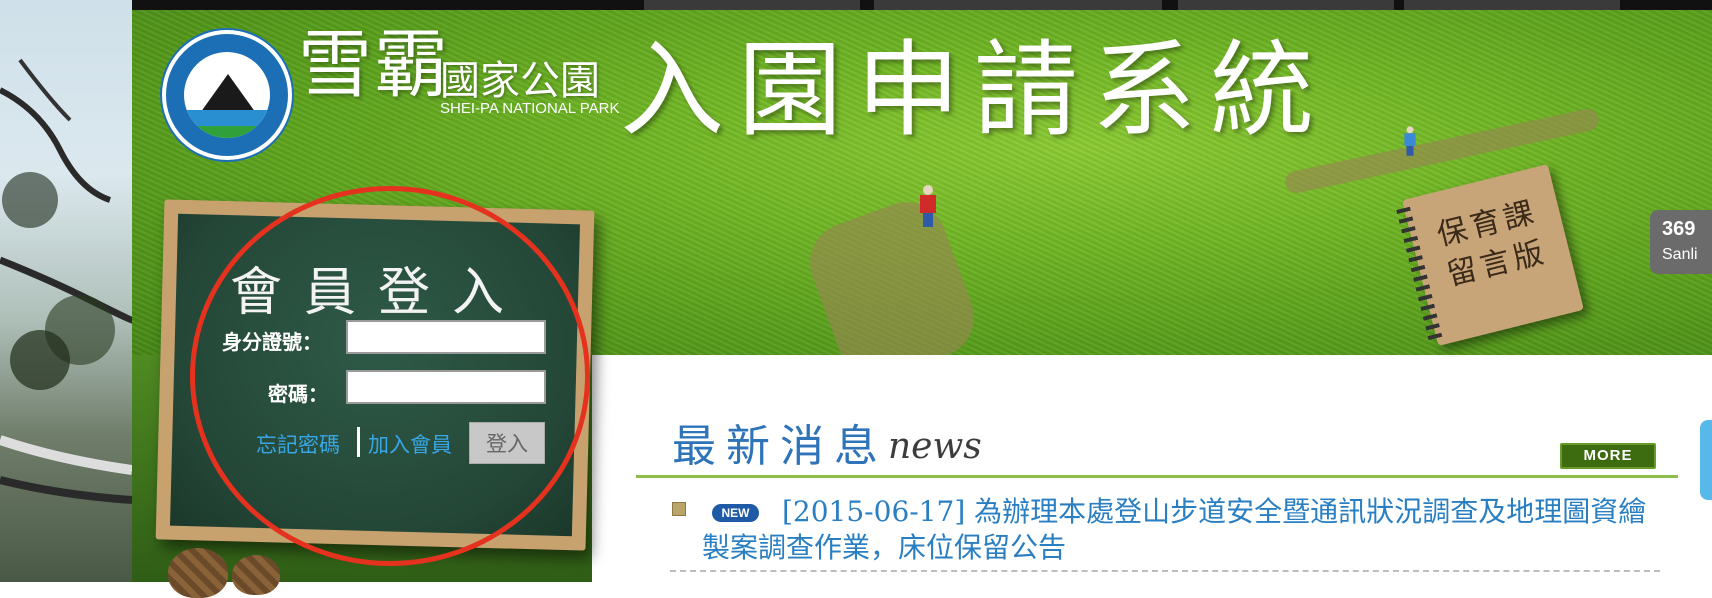  What do you see at coordinates (1681, 242) in the screenshot?
I see `trail-sign: 369 Sanli` at bounding box center [1681, 242].